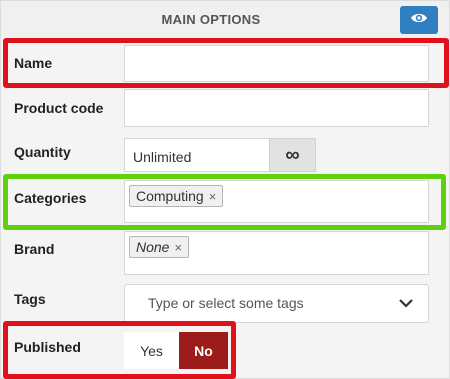  Describe the element at coordinates (406, 303) in the screenshot. I see `chevron-down-icon` at that location.